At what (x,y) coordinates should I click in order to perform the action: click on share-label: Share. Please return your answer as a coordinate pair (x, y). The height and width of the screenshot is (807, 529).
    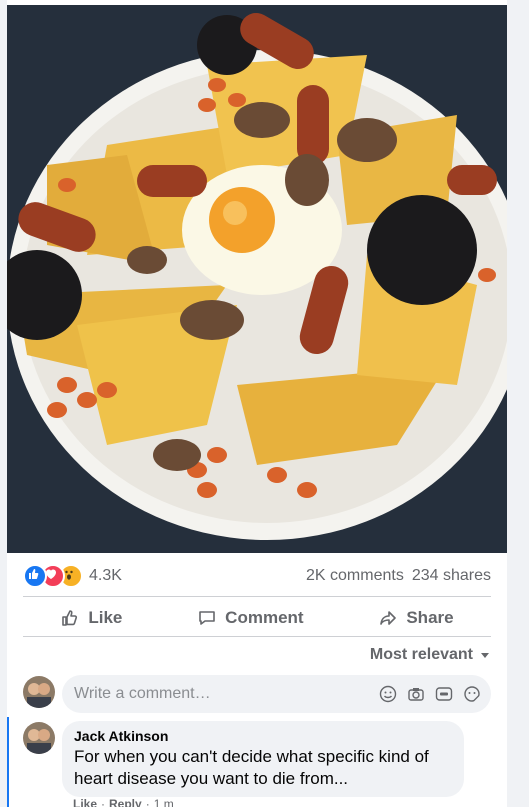
    Looking at the image, I should click on (430, 617).